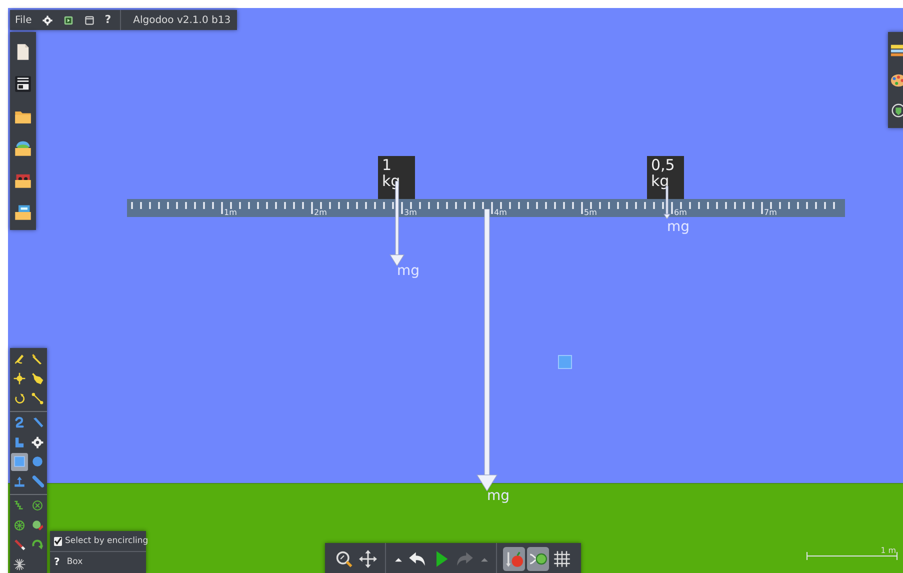 The height and width of the screenshot is (573, 903). Describe the element at coordinates (562, 559) in the screenshot. I see `grid-icon` at that location.